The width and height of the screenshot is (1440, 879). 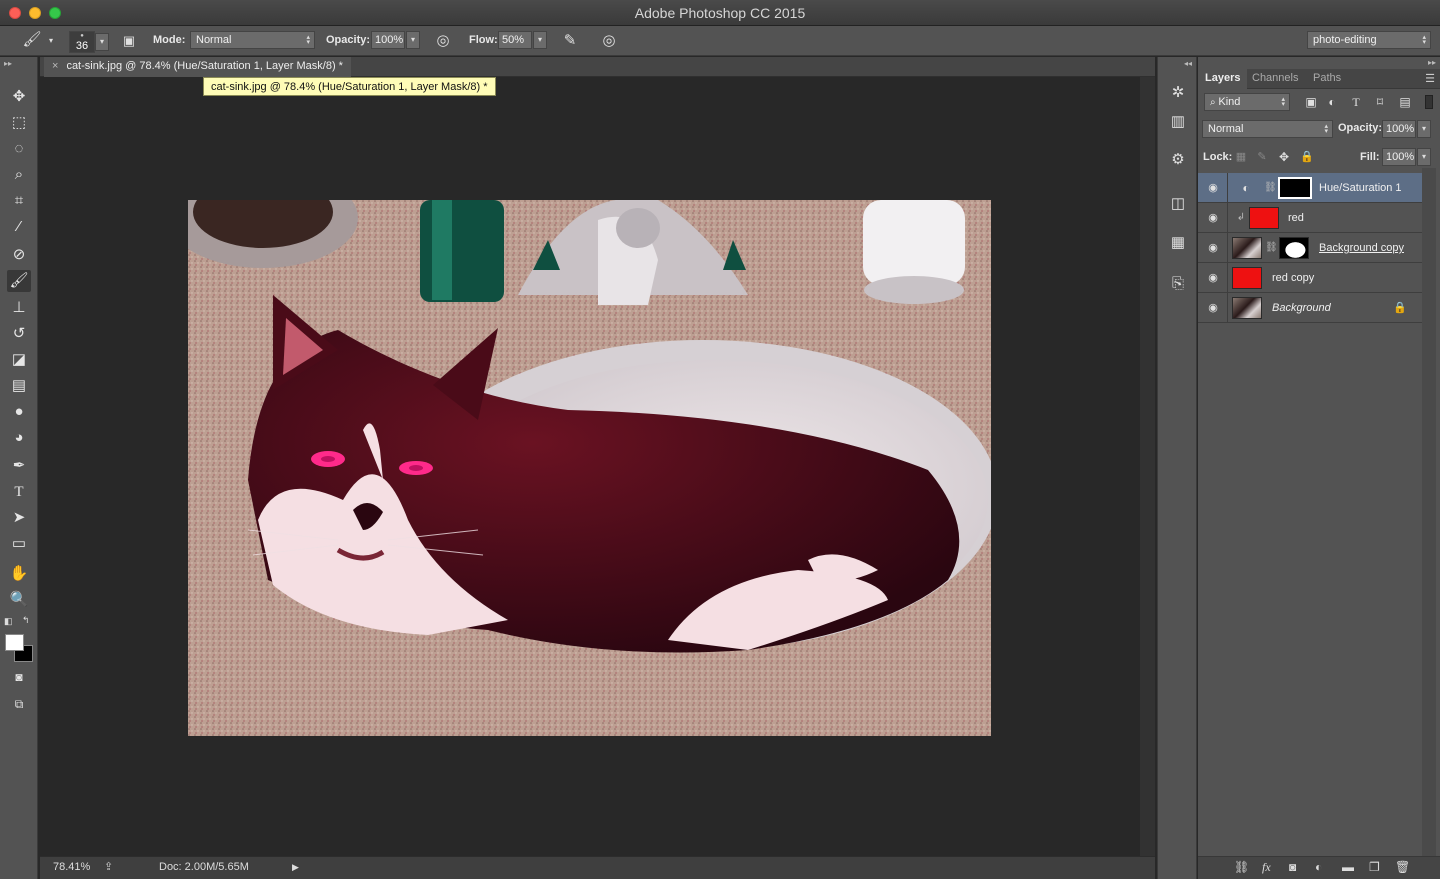 I want to click on tab-layers: Layers, so click(x=1223, y=79).